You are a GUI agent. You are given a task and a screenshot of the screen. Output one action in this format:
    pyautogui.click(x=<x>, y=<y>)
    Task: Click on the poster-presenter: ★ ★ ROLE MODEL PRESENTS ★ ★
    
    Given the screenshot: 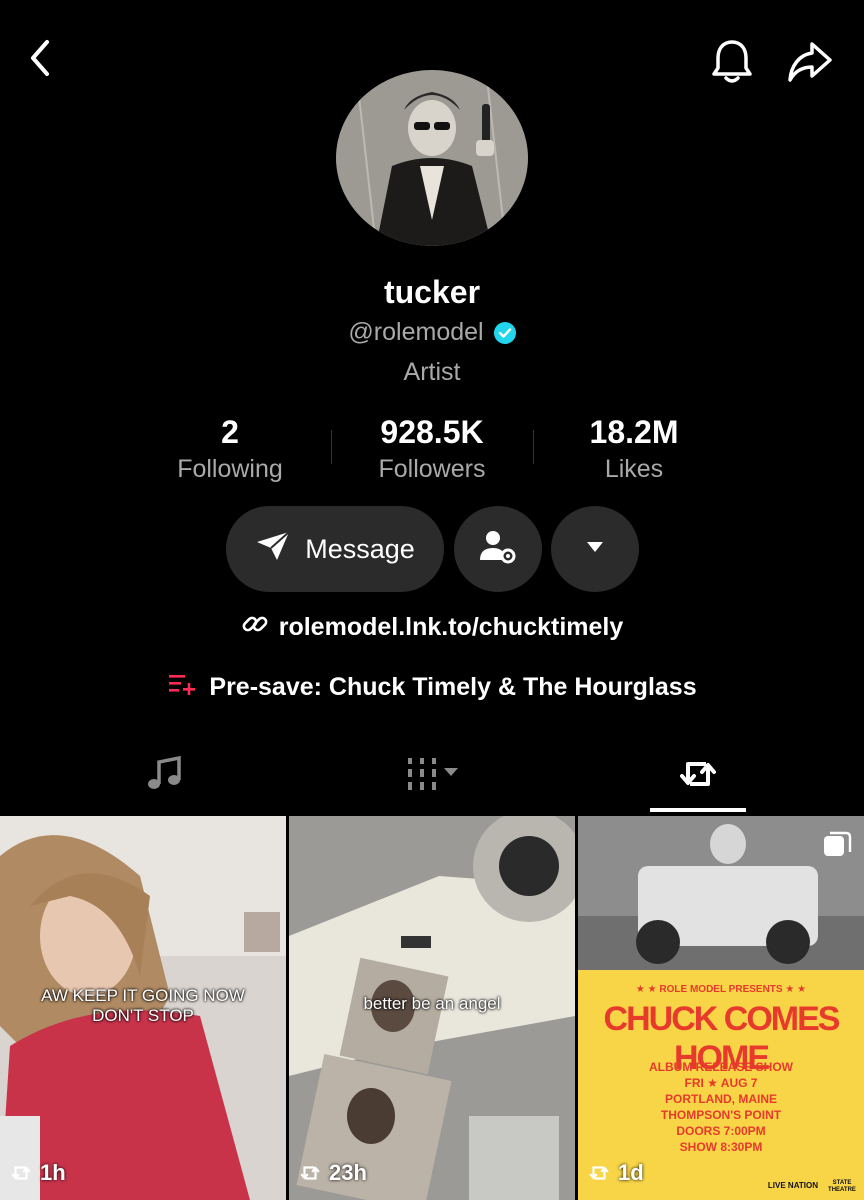 What is the action you would take?
    pyautogui.click(x=721, y=989)
    